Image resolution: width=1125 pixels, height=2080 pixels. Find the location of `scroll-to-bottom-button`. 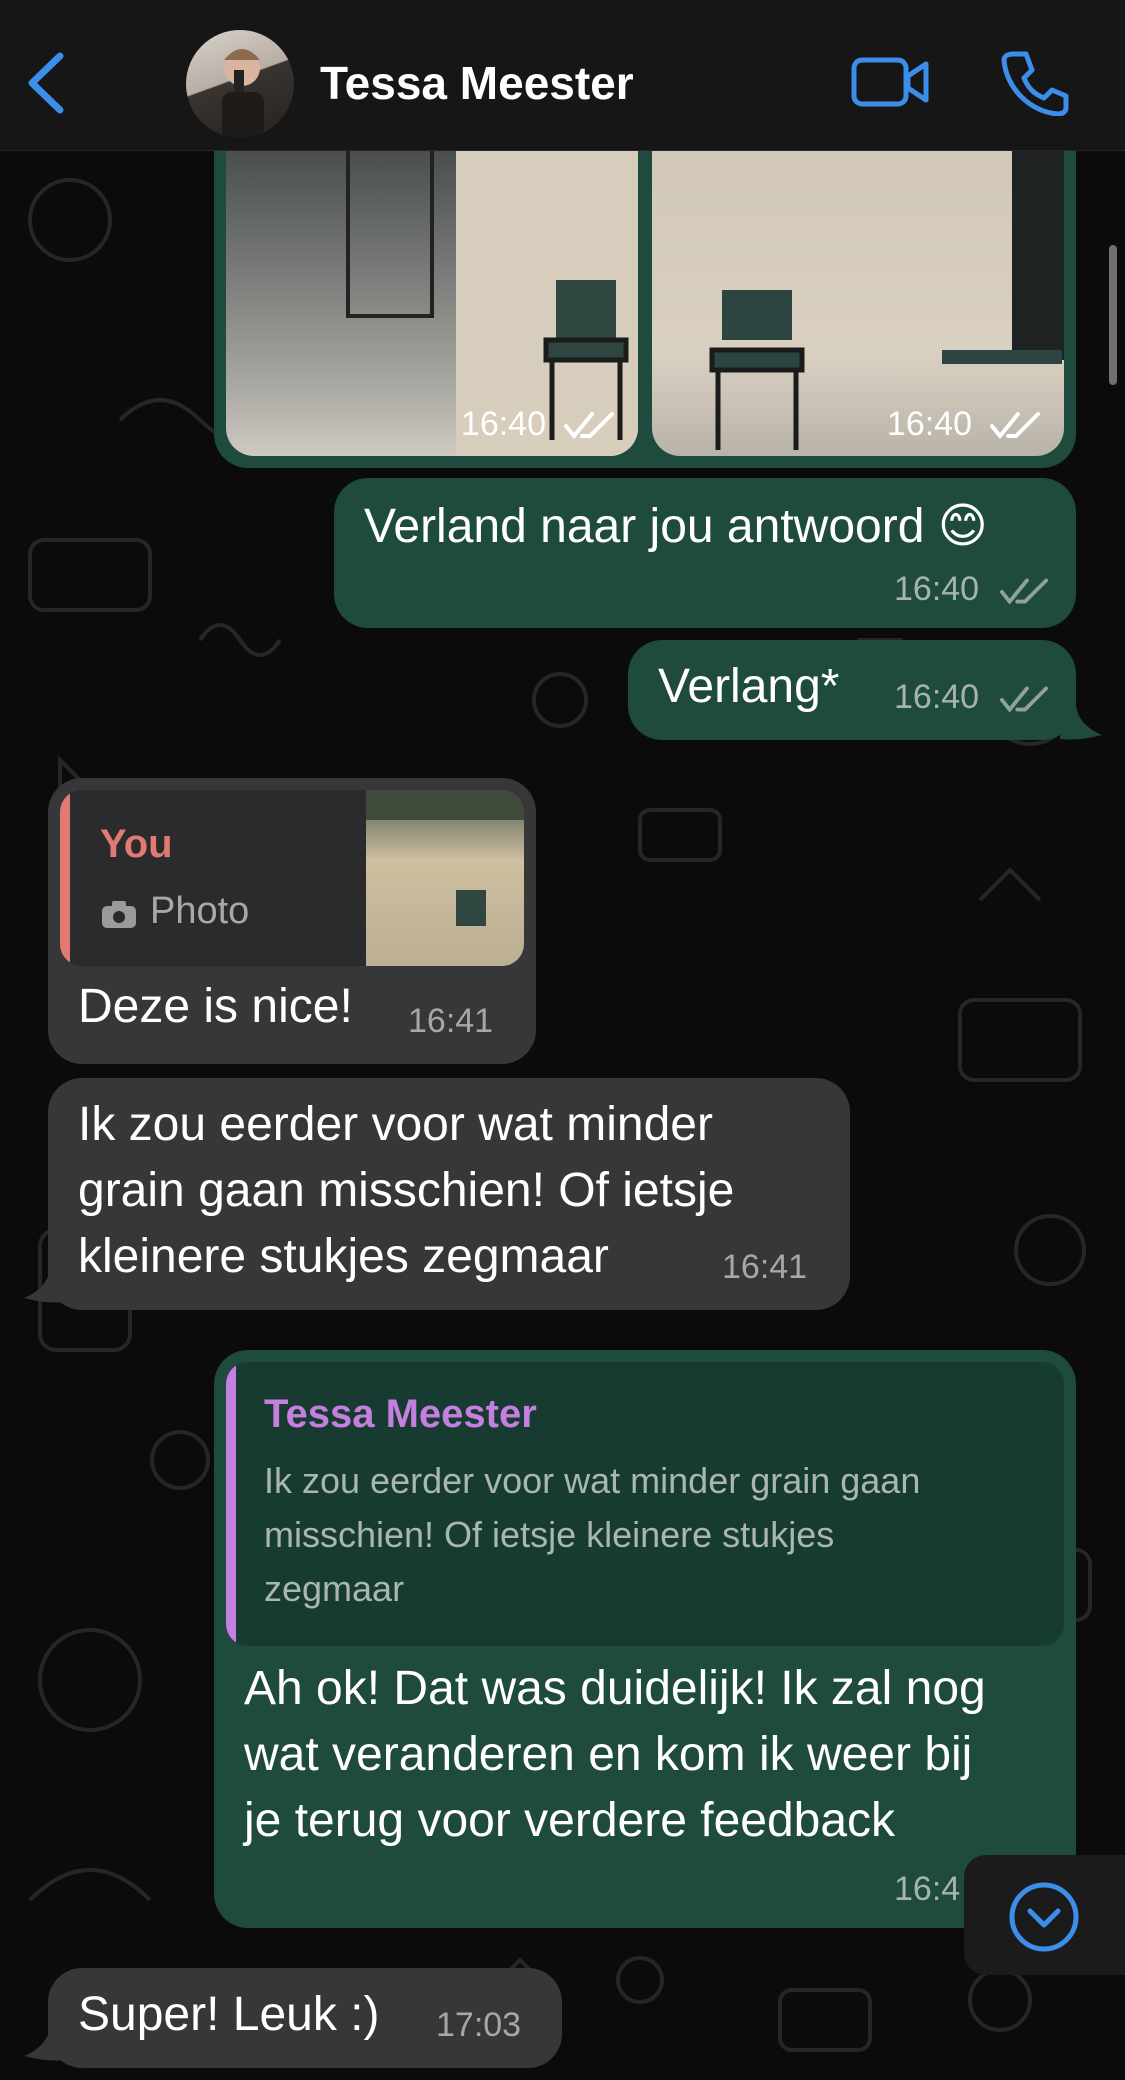

scroll-to-bottom-button is located at coordinates (1044, 1915).